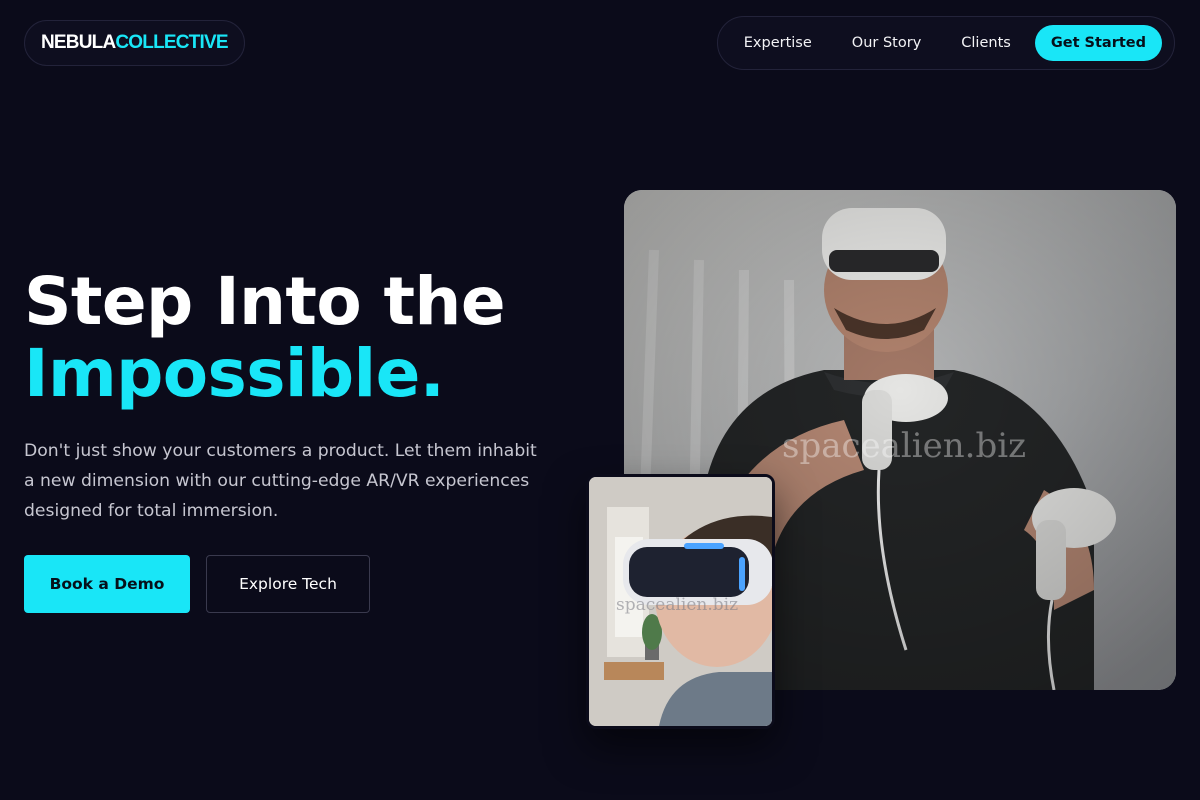 The width and height of the screenshot is (1200, 800). Describe the element at coordinates (288, 584) in the screenshot. I see `explore-tech-button: Explore Tech` at that location.